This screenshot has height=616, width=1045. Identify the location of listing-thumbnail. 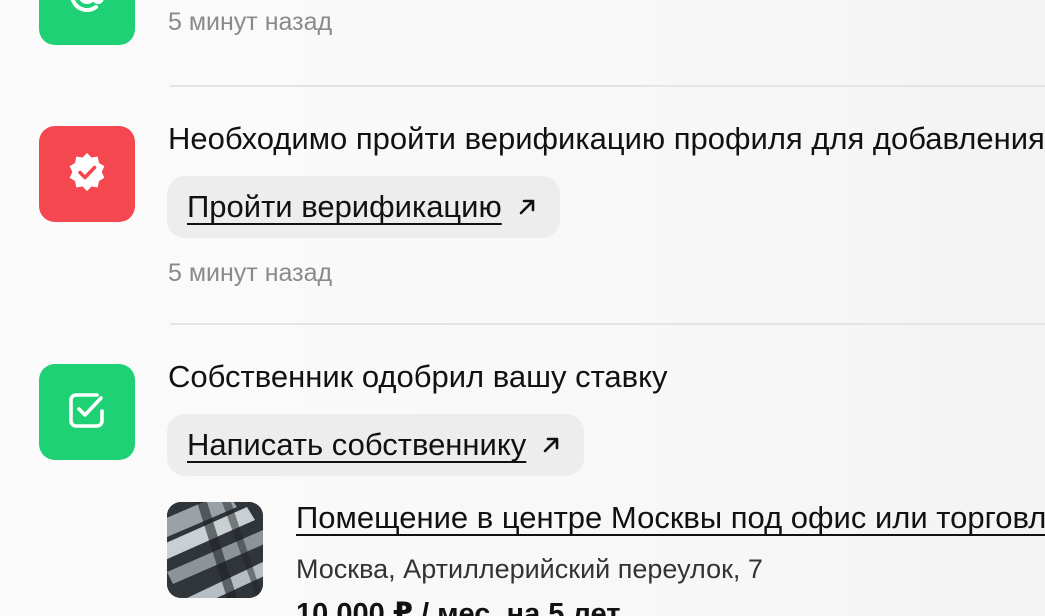
(215, 550).